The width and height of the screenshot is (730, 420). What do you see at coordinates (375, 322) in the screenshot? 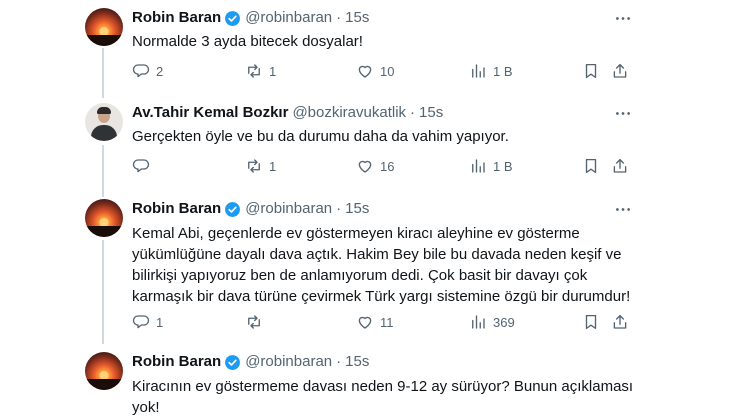
I see `like-button: 11` at bounding box center [375, 322].